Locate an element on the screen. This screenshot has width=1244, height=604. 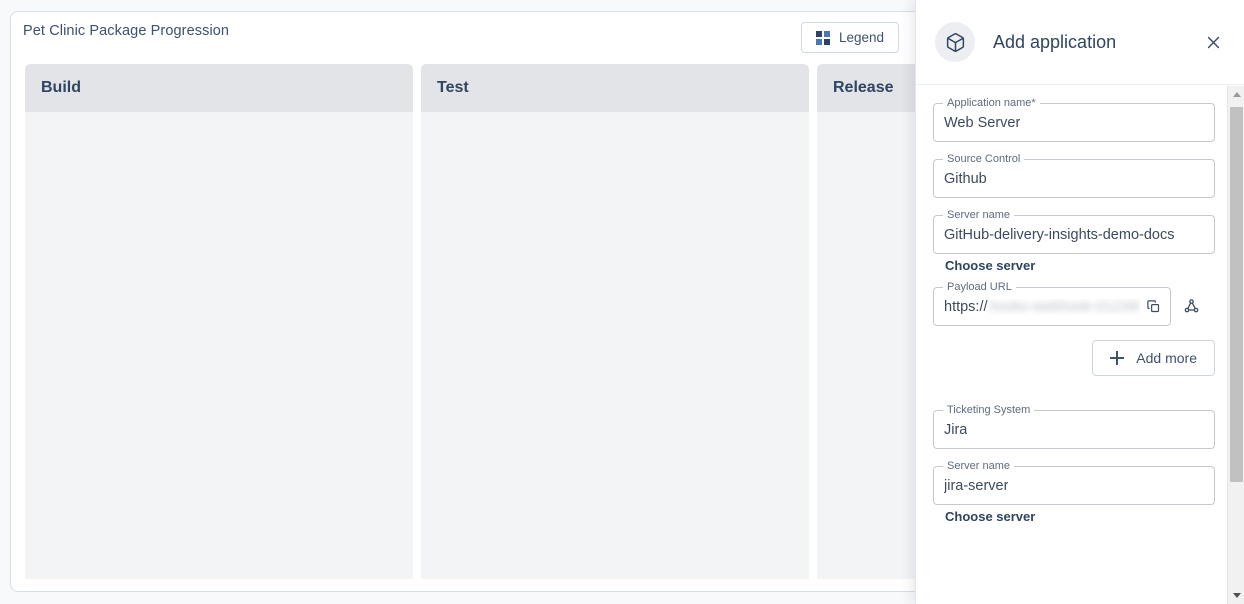
column-header: Test is located at coordinates (615, 88).